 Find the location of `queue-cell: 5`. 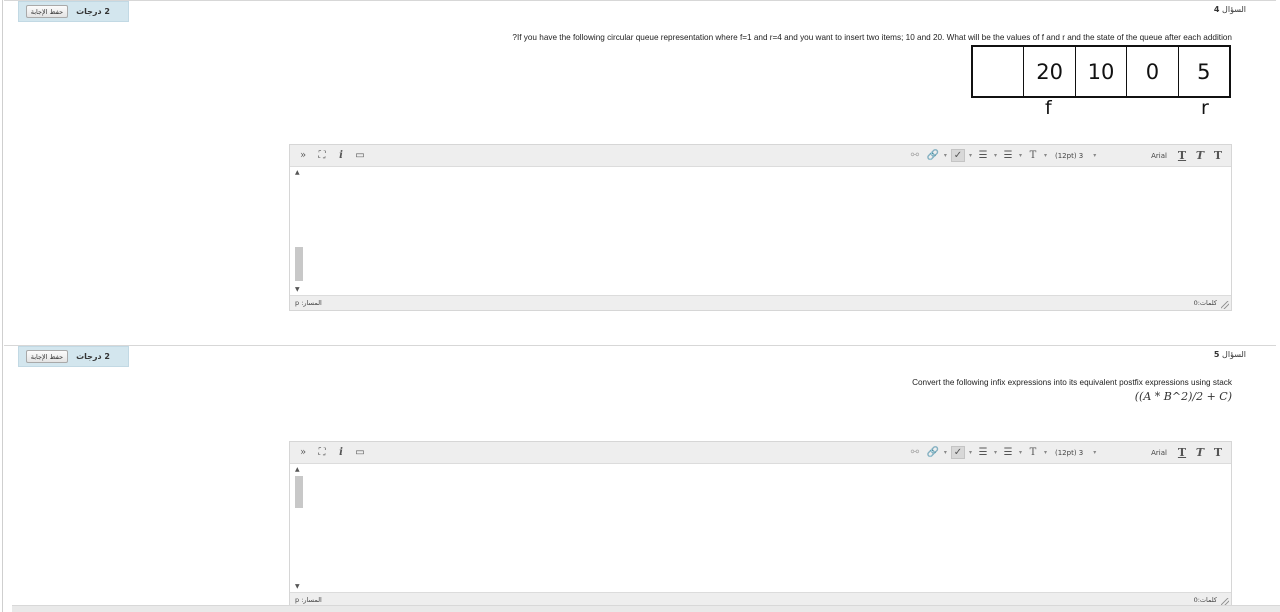

queue-cell: 5 is located at coordinates (1203, 71).